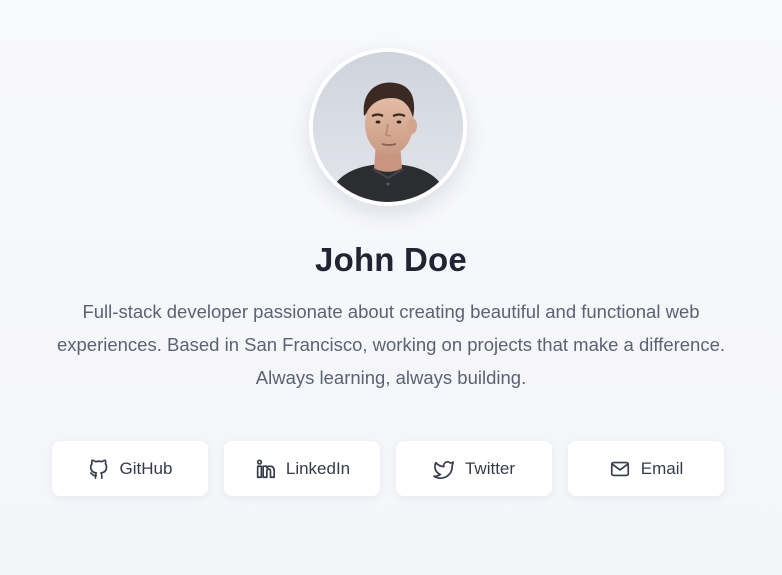  I want to click on social-links: GitHub LinkedIn Twitter Email, so click(388, 468).